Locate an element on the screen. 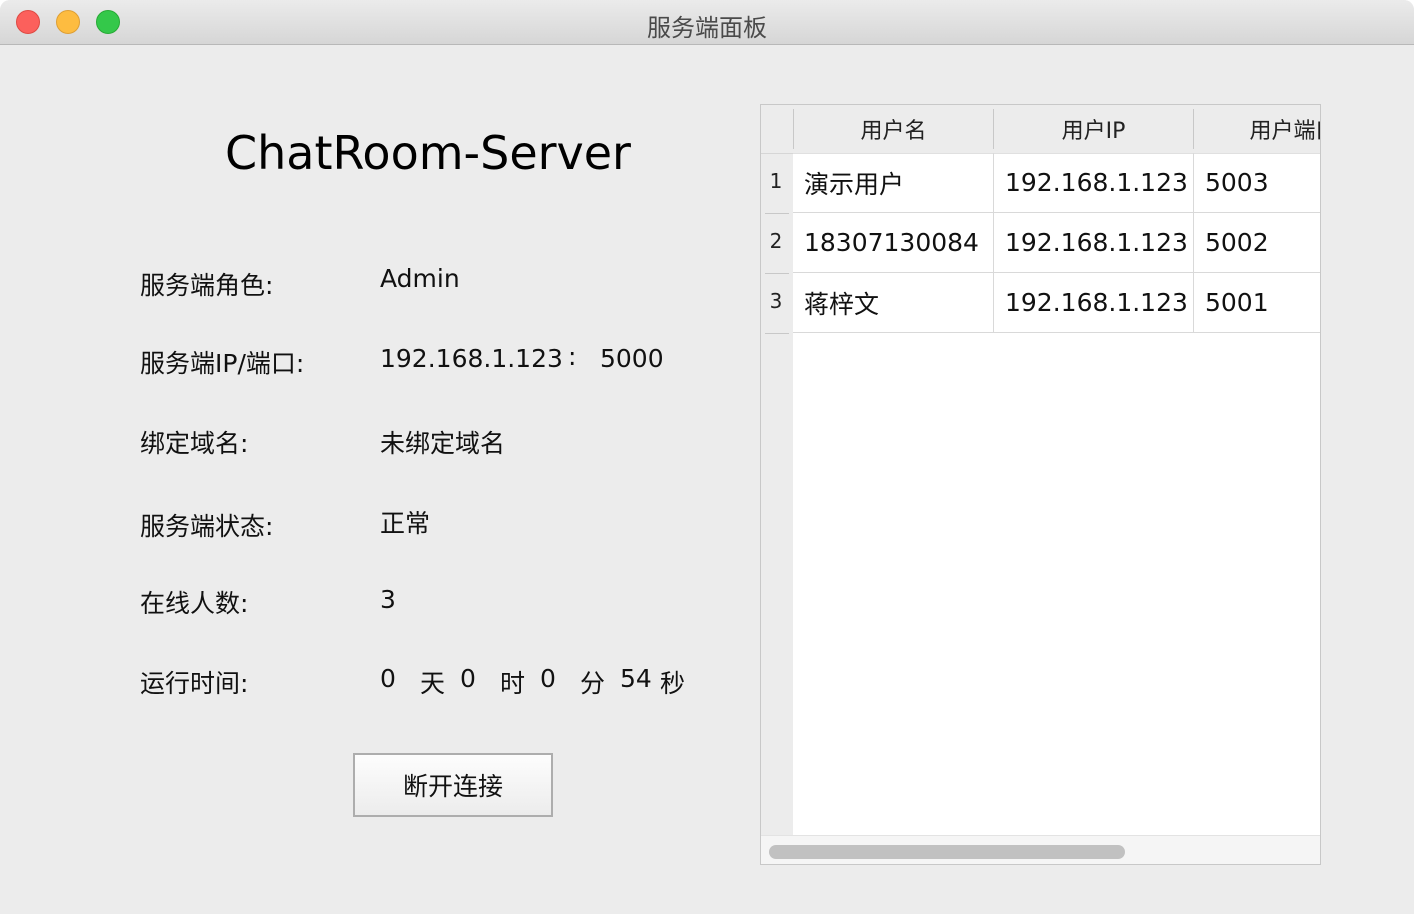 The width and height of the screenshot is (1414, 914). cell-user-port: 5002 is located at coordinates (1256, 243).